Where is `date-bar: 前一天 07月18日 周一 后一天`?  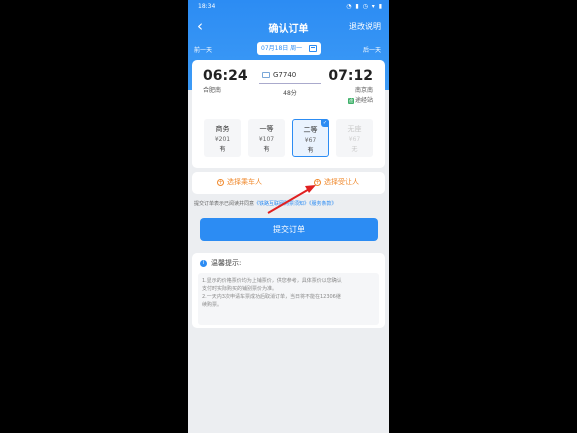 date-bar: 前一天 07月18日 周一 后一天 is located at coordinates (288, 49).